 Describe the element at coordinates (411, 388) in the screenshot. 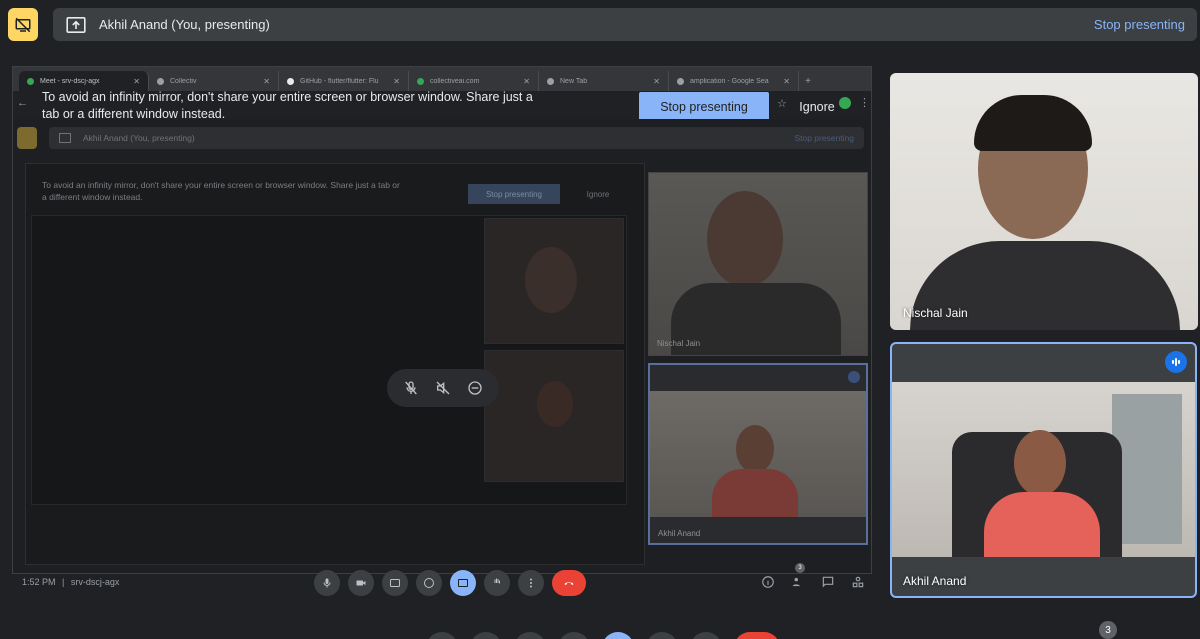

I see `mic-off-icon` at that location.